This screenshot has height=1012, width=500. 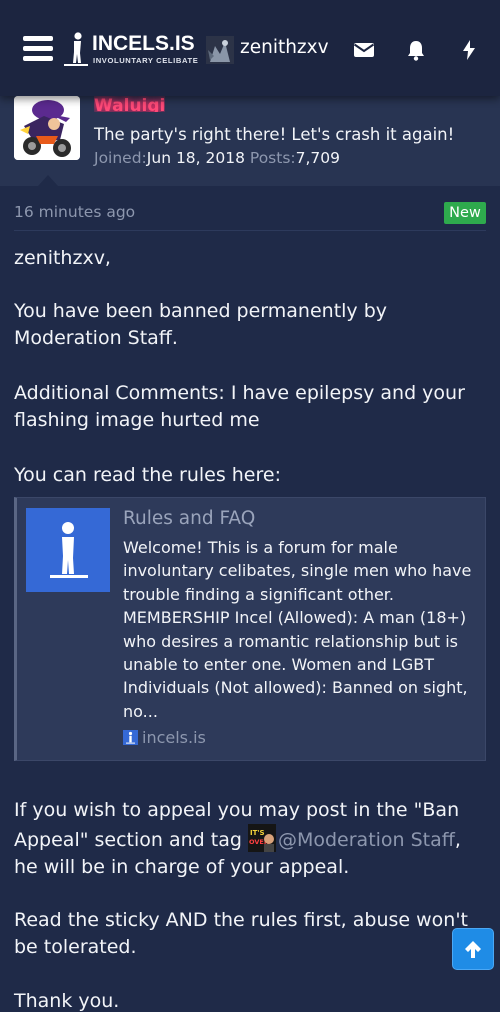 I want to click on site-subtitle: INVOLUNTARY CELIBATE, so click(x=146, y=60).